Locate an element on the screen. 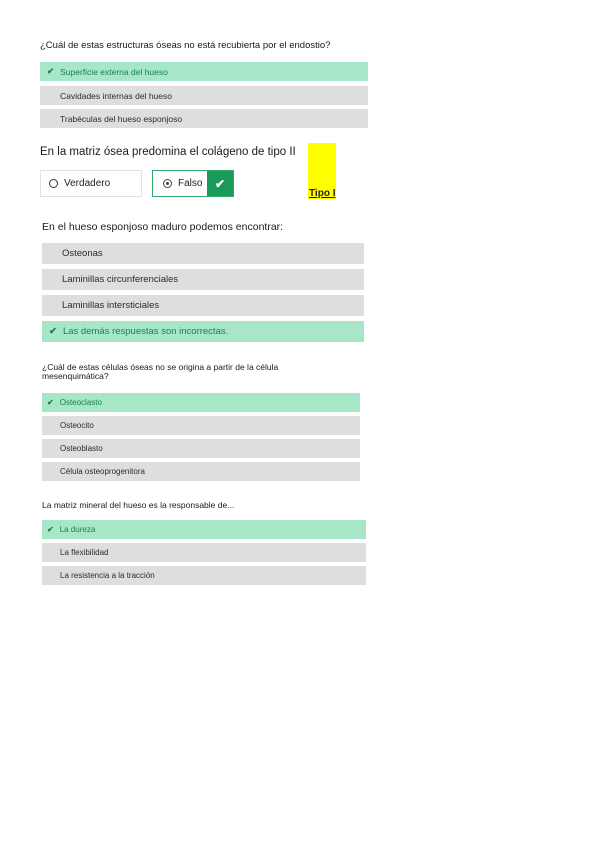 This screenshot has height=848, width=599. option-label: Superficie externa del hueso is located at coordinates (114, 71).